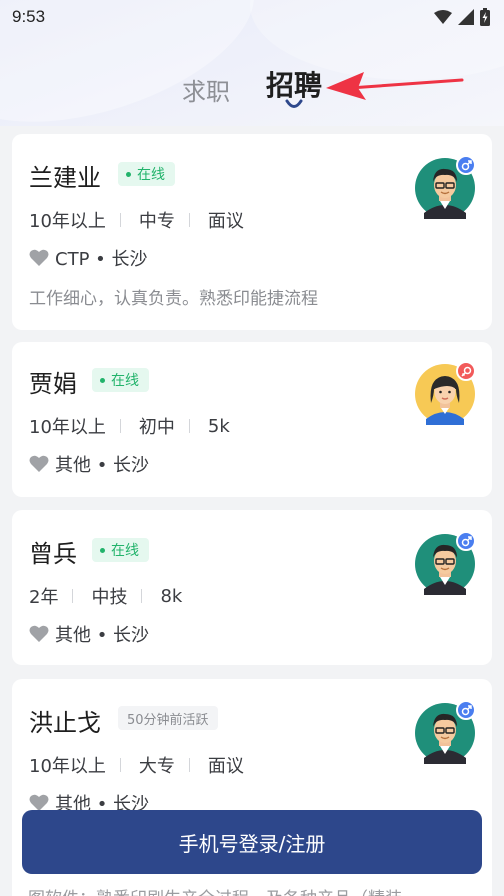  I want to click on annotation-arrow, so click(395, 86).